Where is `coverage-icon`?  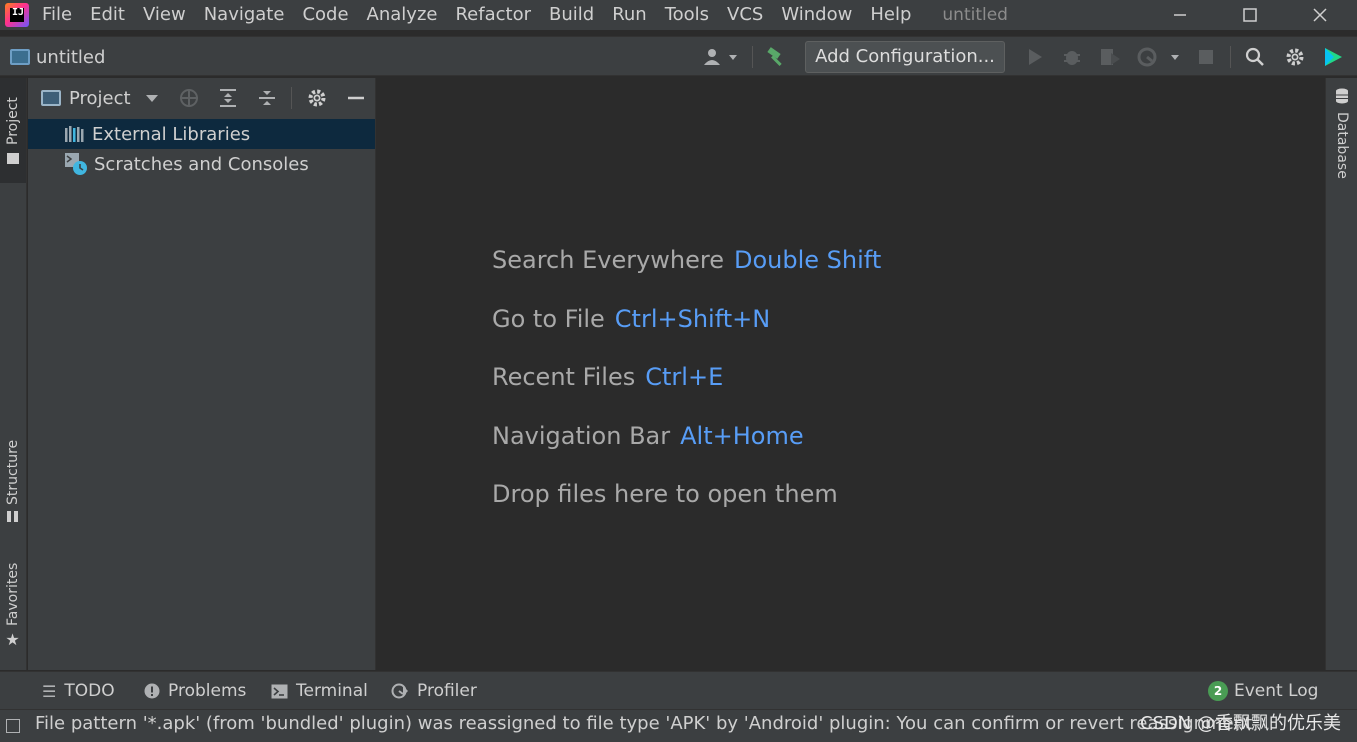 coverage-icon is located at coordinates (1110, 57).